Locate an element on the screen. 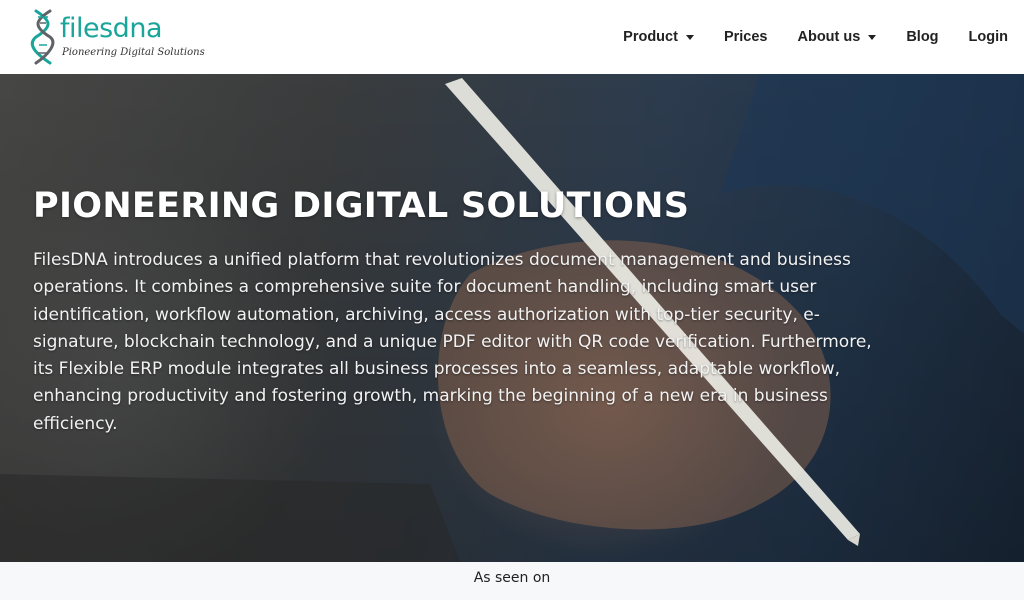 The height and width of the screenshot is (600, 1024). nav-item-label: Blog is located at coordinates (922, 37).